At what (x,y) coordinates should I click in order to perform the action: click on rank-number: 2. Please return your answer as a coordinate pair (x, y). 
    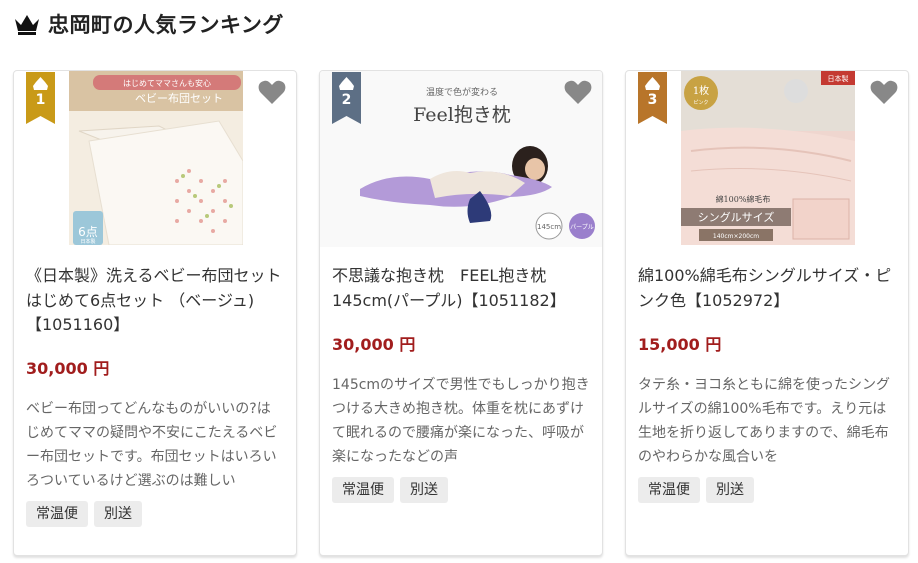
    Looking at the image, I should click on (346, 100).